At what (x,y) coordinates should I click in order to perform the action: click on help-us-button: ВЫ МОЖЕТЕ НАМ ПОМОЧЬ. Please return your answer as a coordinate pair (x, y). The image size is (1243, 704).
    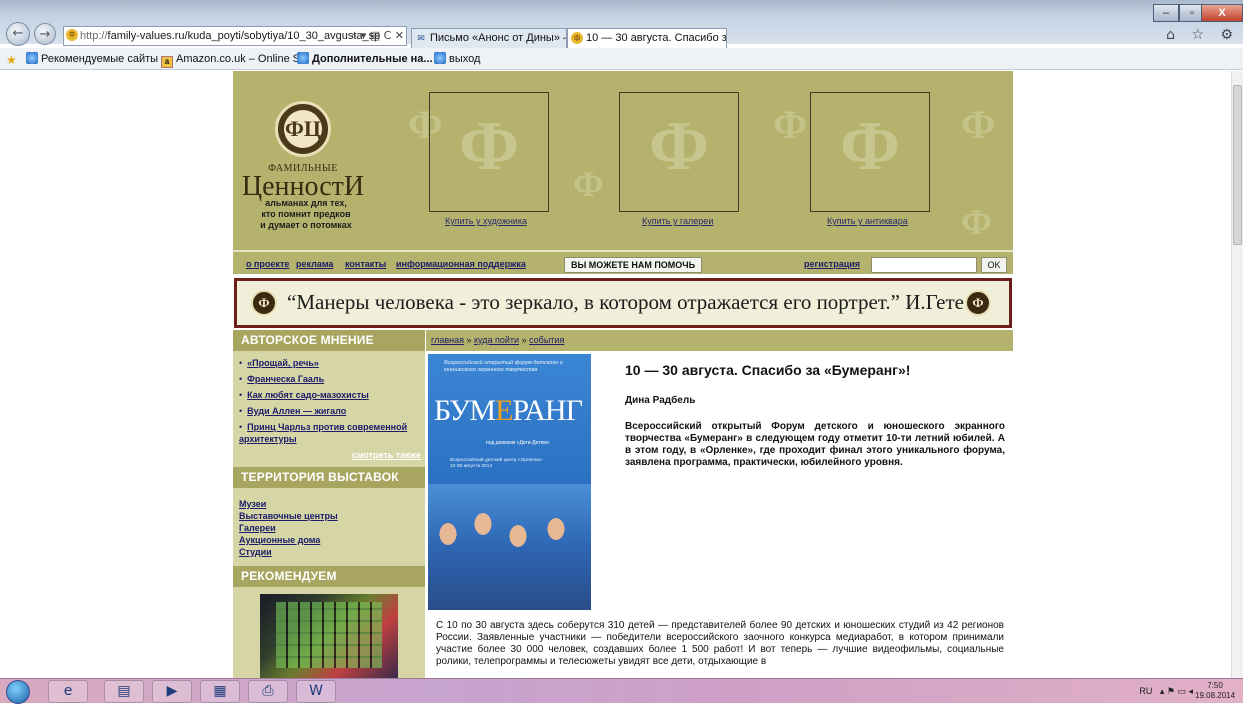
    Looking at the image, I should click on (633, 265).